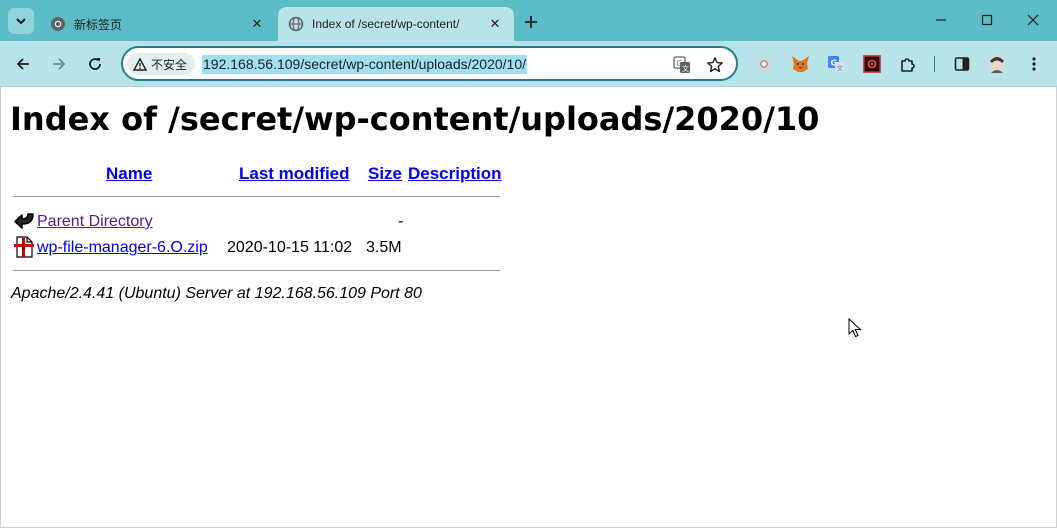 Image resolution: width=1057 pixels, height=528 pixels. I want to click on new-tab-button, so click(531, 22).